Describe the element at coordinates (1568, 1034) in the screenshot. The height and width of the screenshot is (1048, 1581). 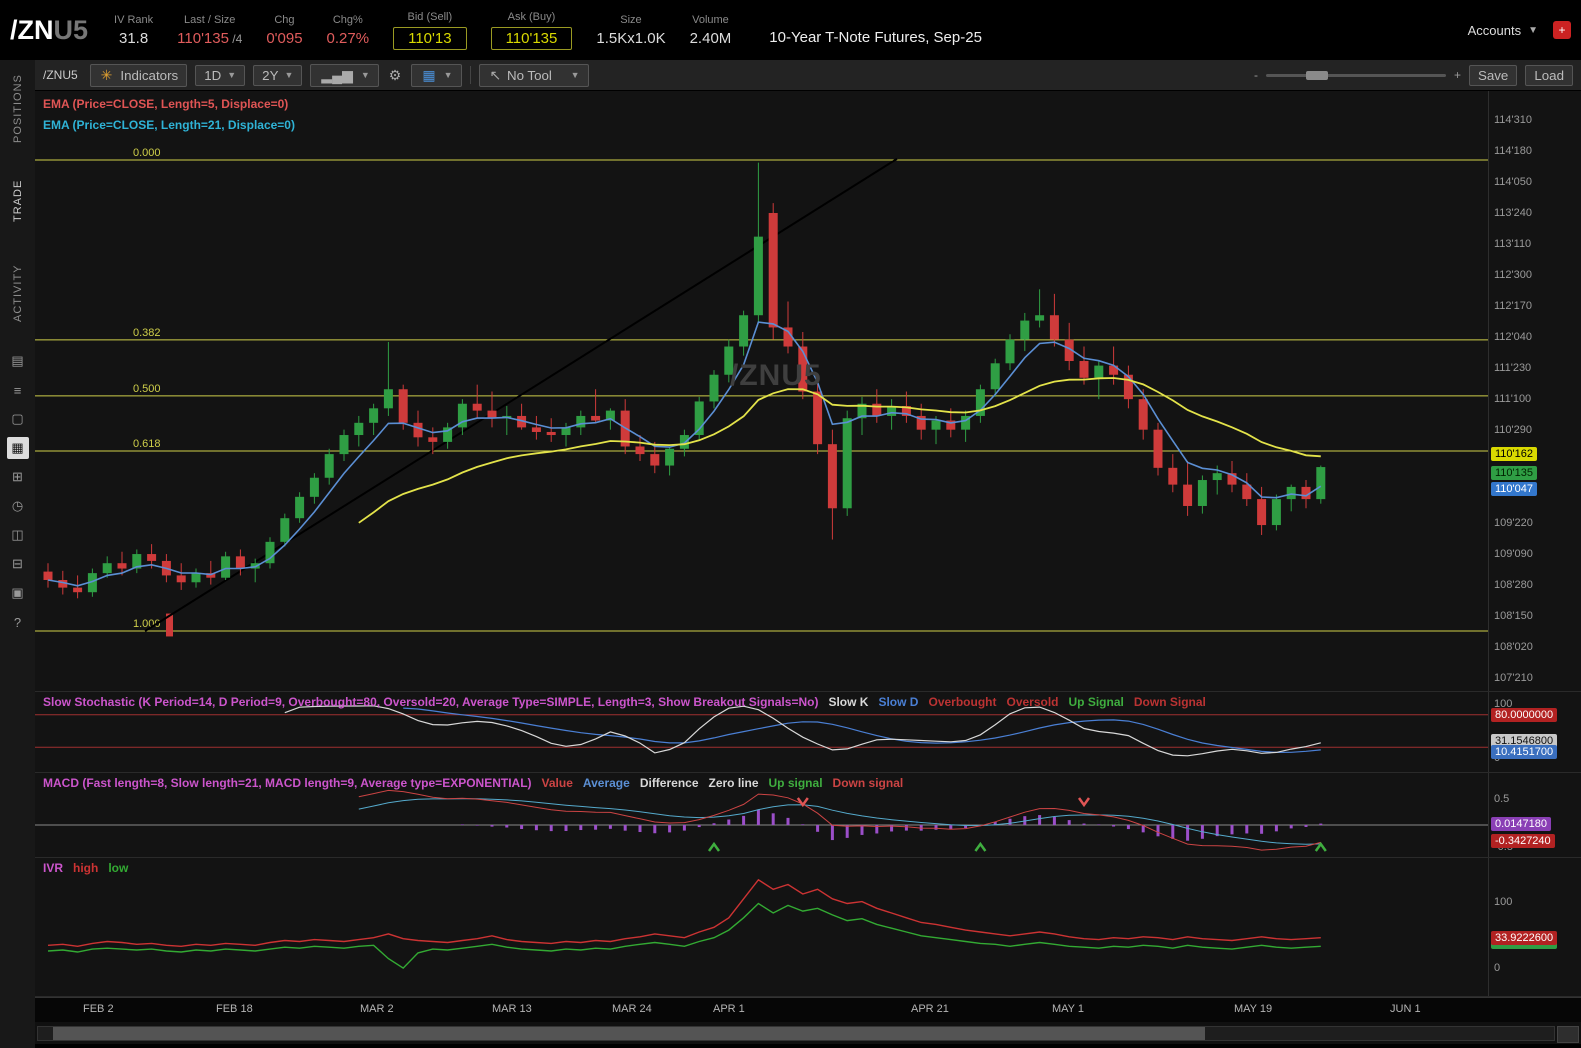
I see `scrollbar-right-button` at that location.